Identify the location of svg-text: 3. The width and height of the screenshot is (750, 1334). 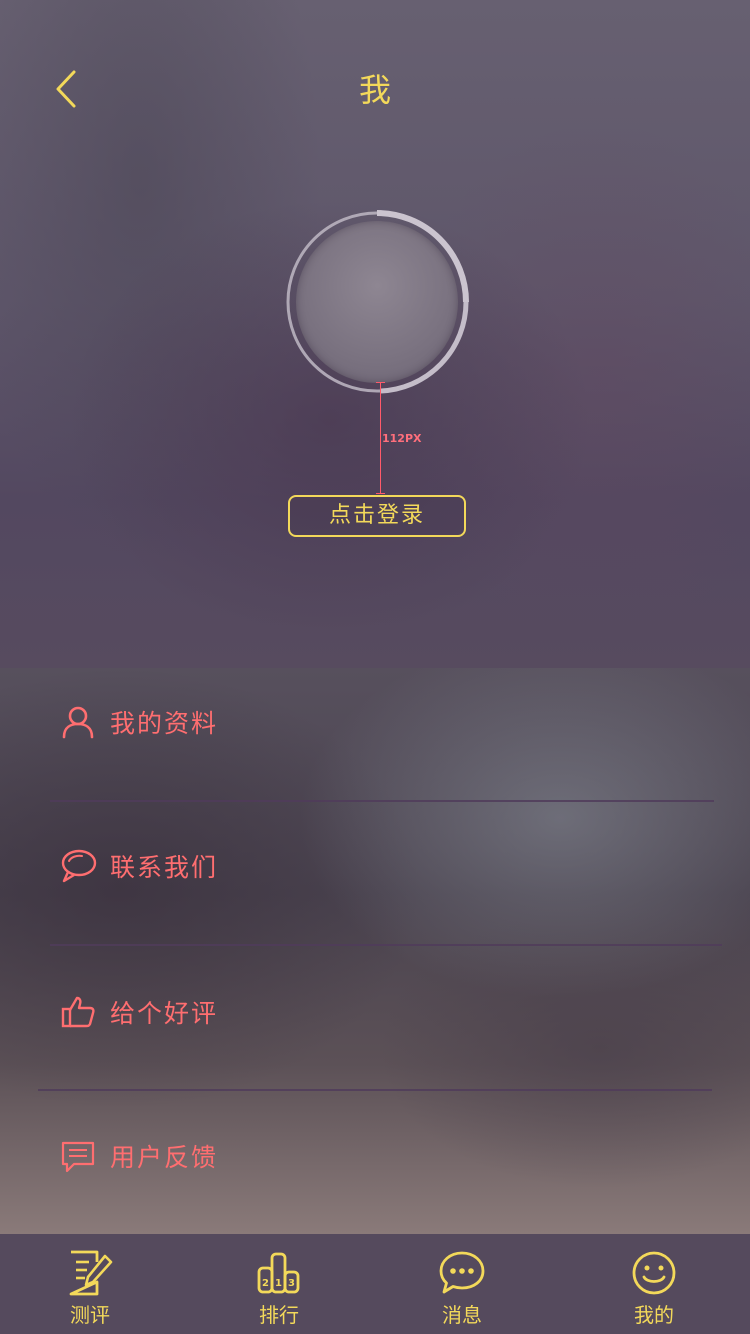
(291, 1283).